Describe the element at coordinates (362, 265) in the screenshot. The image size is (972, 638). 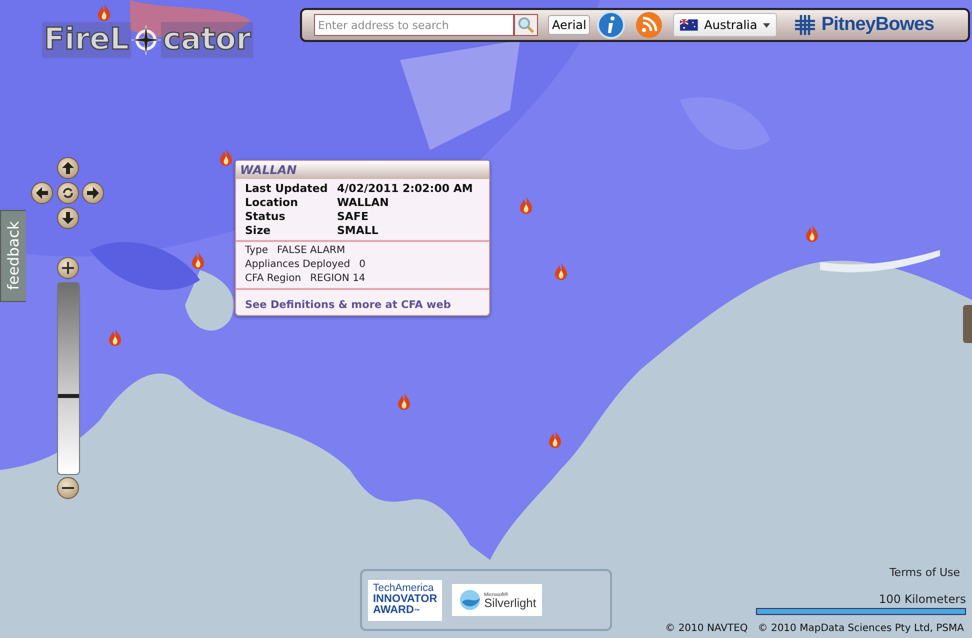
I see `detail-value: 0` at that location.